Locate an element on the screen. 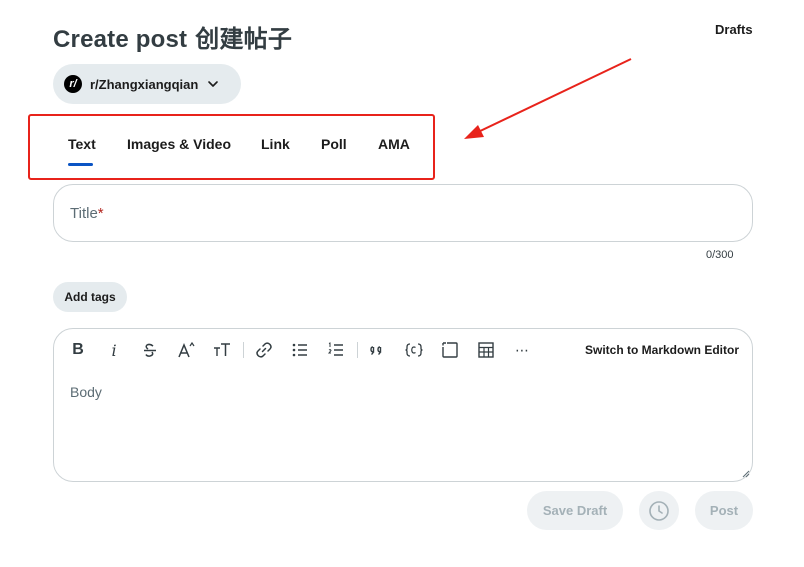 The width and height of the screenshot is (804, 567). quote-icon is located at coordinates (378, 350).